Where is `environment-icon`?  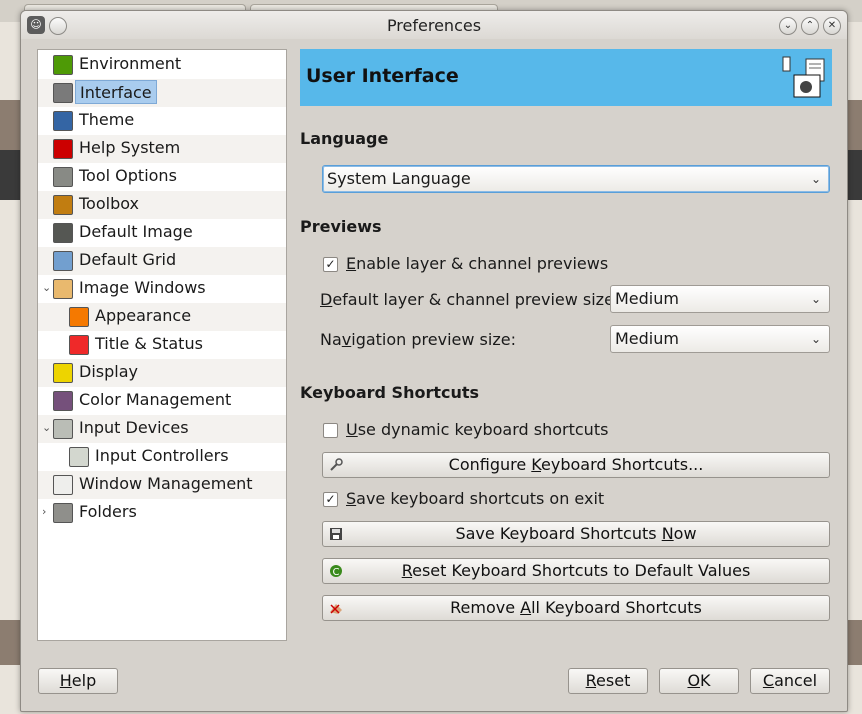 environment-icon is located at coordinates (63, 65).